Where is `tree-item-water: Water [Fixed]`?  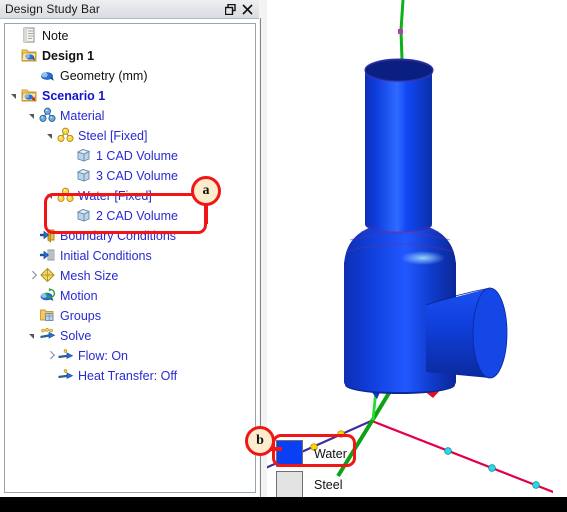 tree-item-water: Water [Fixed] is located at coordinates (98, 196).